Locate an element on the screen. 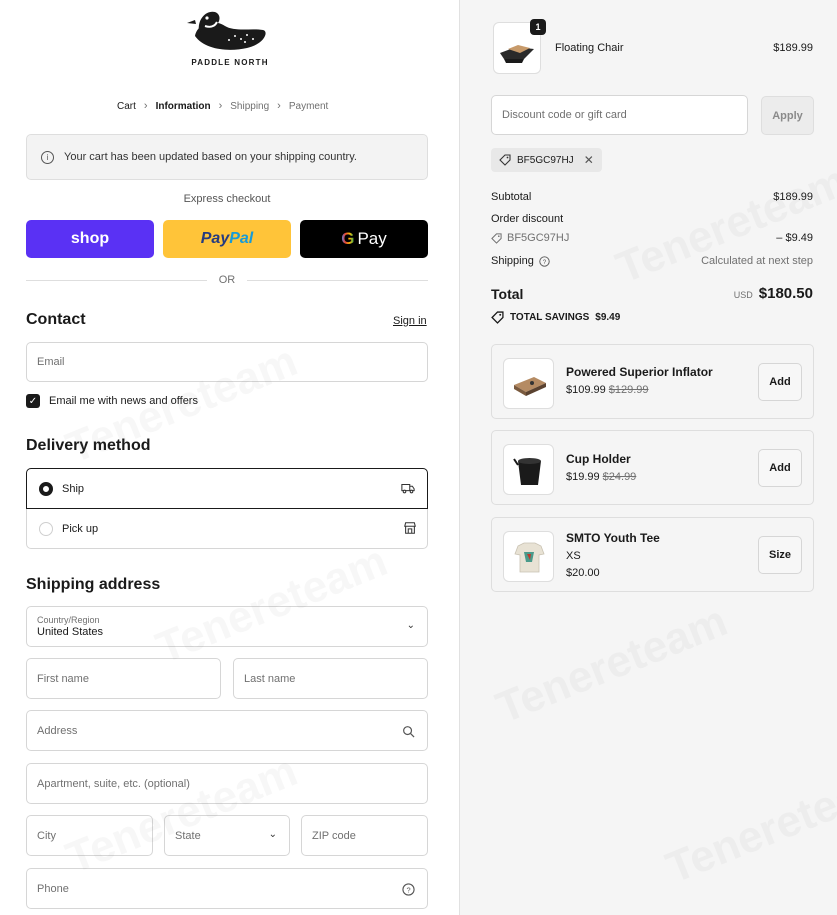 The image size is (837, 915). state-label: State is located at coordinates (188, 835).